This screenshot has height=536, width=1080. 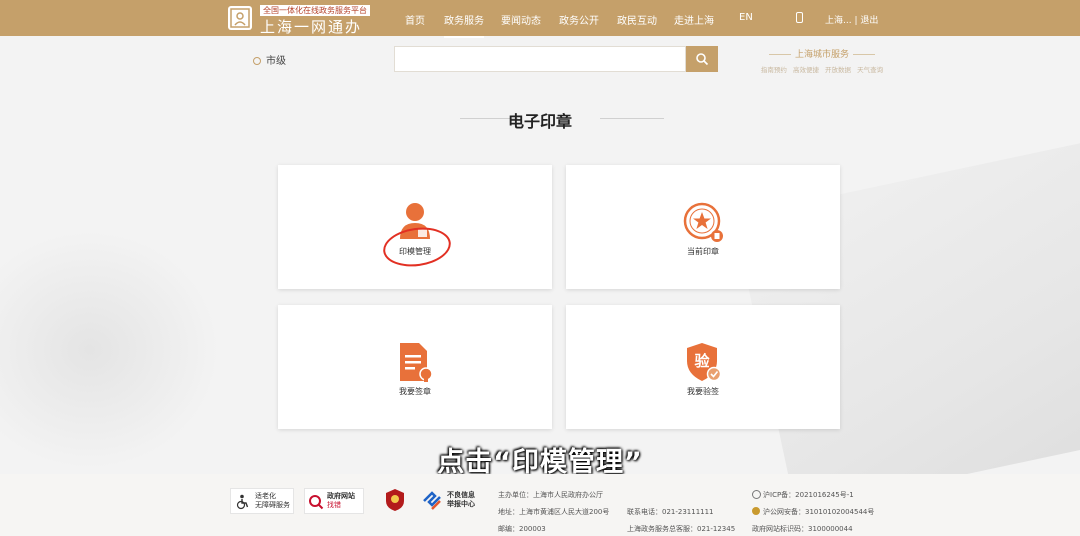 What do you see at coordinates (802, 529) in the screenshot?
I see `footer-site-code: 政府网站标识码：3100000044` at bounding box center [802, 529].